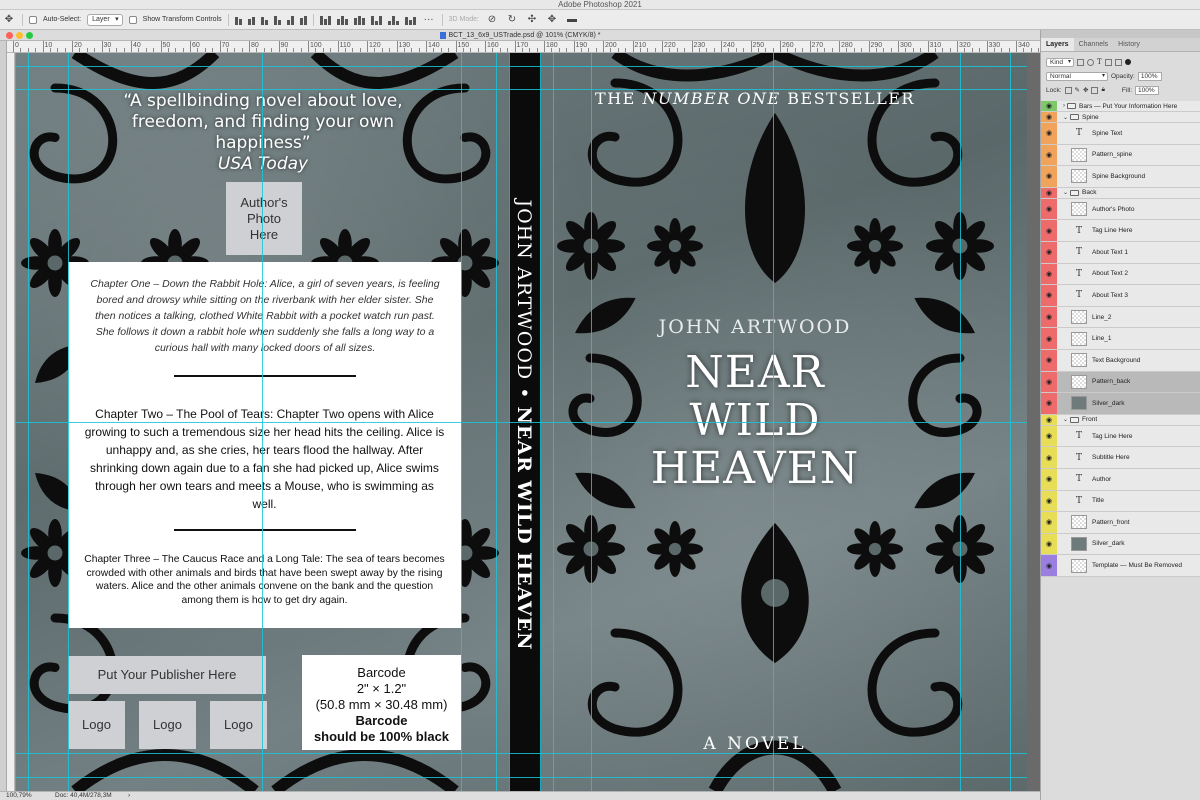 The height and width of the screenshot is (800, 1200). What do you see at coordinates (1120, 382) in the screenshot?
I see `layer-row: ◉ Pattern_back` at bounding box center [1120, 382].